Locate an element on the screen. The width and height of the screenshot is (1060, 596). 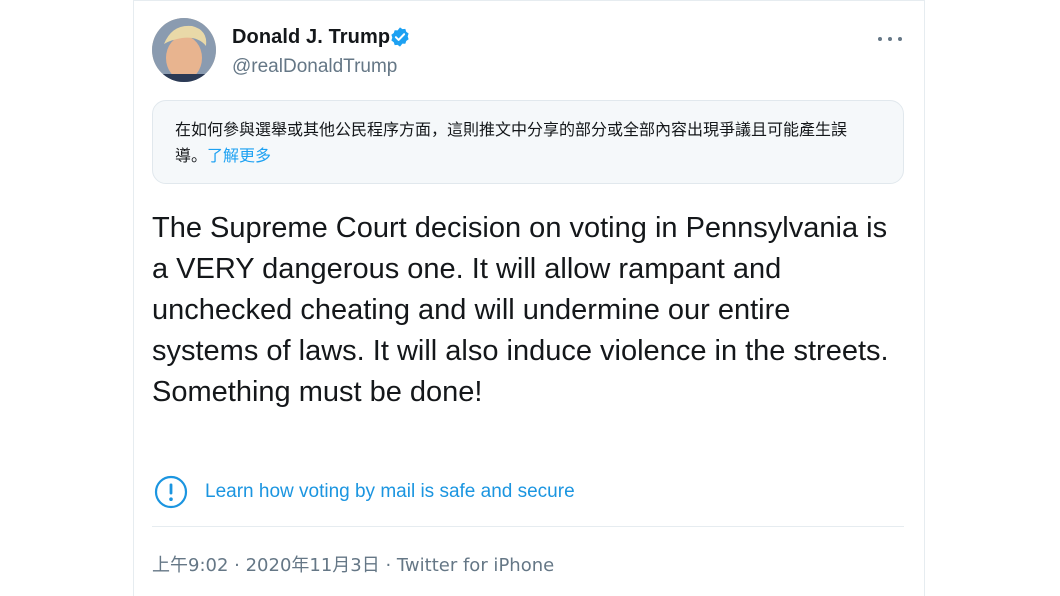
author-handle: @realDonaldTrump is located at coordinates (314, 67).